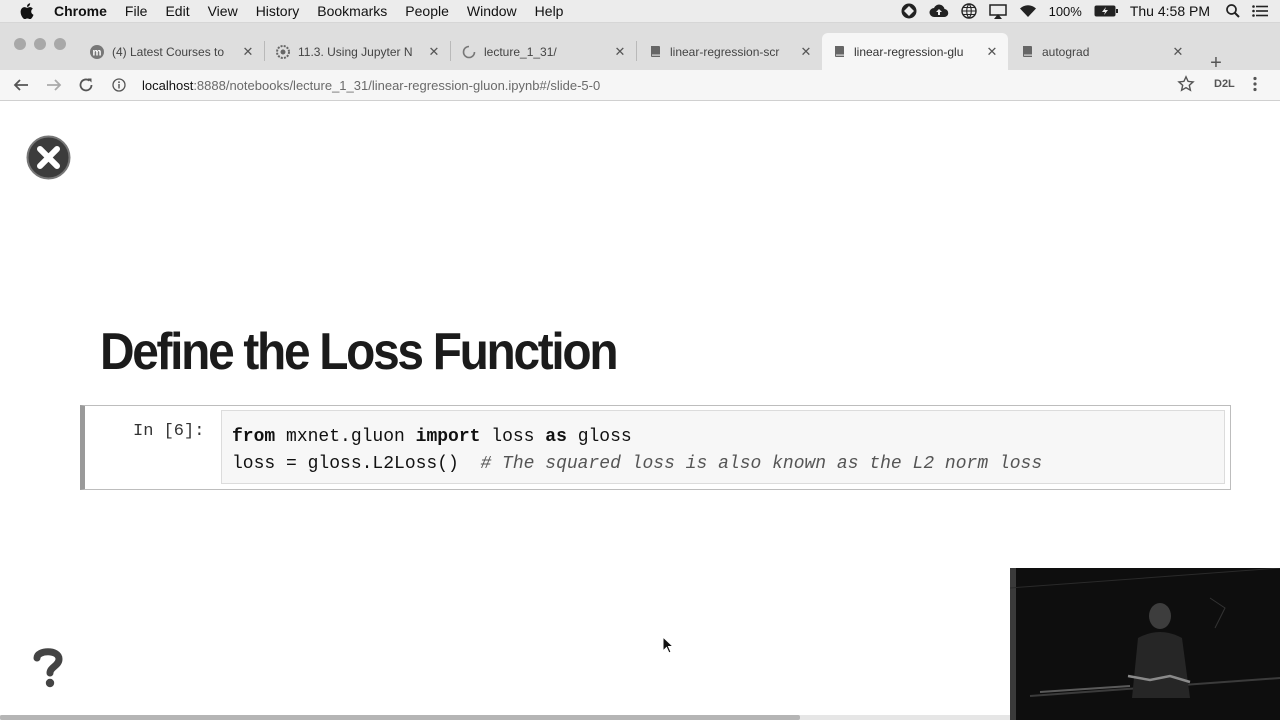 The height and width of the screenshot is (720, 1280). I want to click on gear-logo-icon, so click(283, 51).